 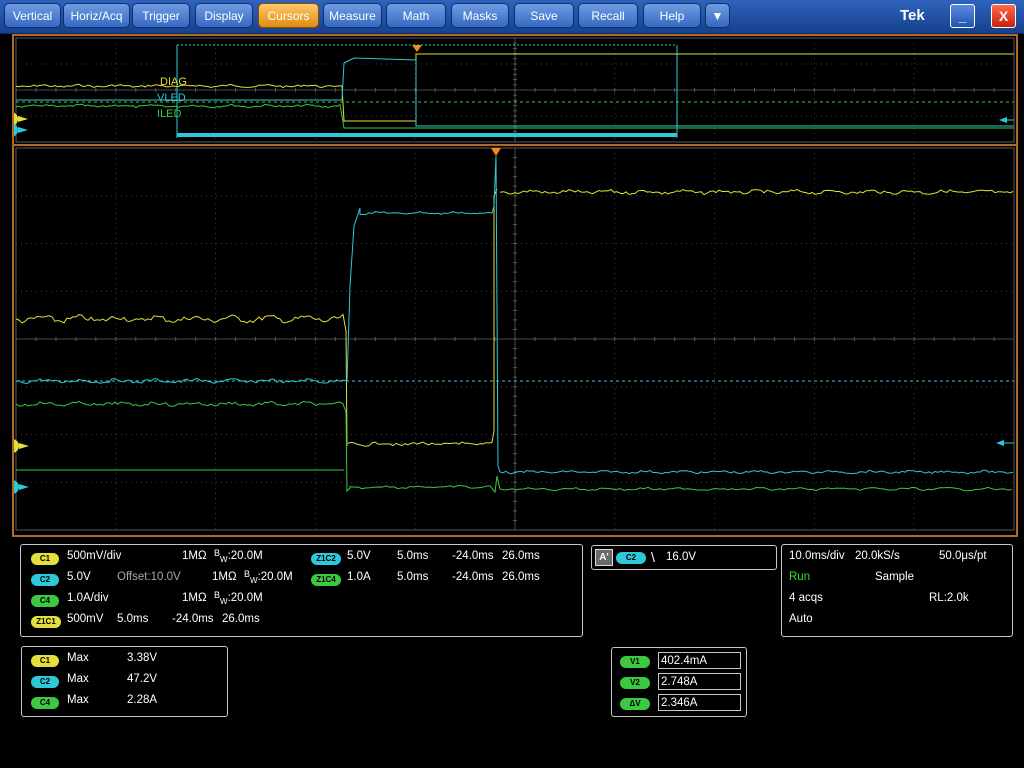 What do you see at coordinates (268, 577) in the screenshot?
I see `c2-bandwidth: BW:20.0M` at bounding box center [268, 577].